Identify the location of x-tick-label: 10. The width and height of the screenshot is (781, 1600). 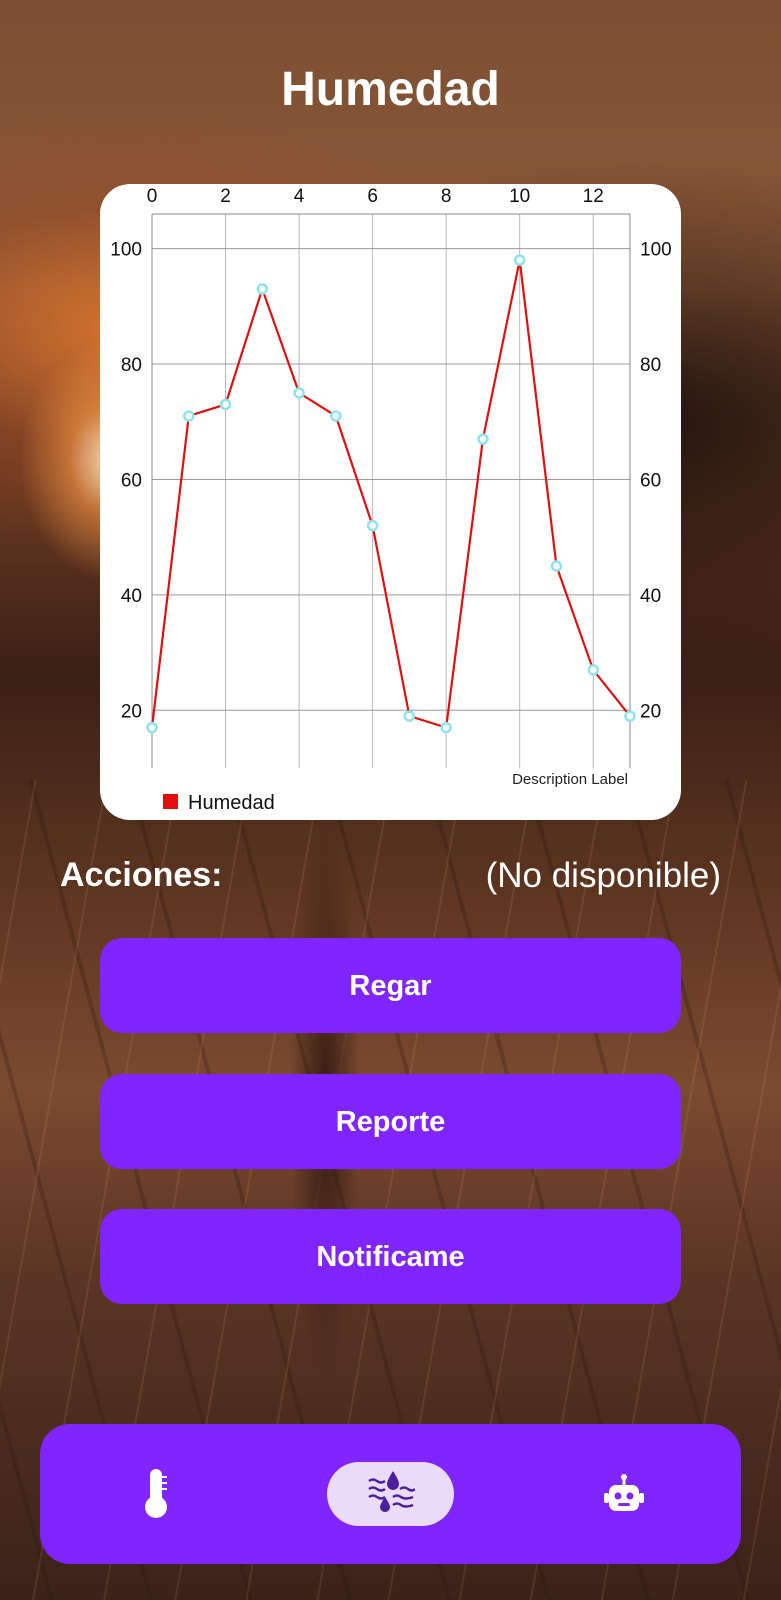
(519, 196).